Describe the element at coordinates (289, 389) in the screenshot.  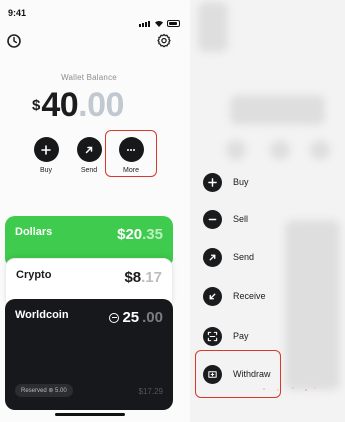
I see `decorative-dots` at that location.